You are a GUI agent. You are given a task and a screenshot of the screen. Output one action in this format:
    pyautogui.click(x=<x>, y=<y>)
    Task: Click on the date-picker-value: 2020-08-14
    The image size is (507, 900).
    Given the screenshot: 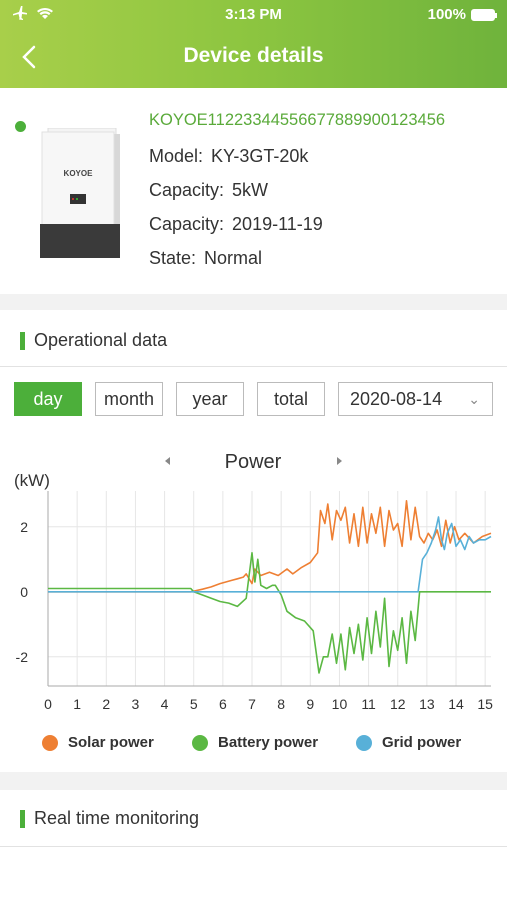 What is the action you would take?
    pyautogui.click(x=396, y=399)
    